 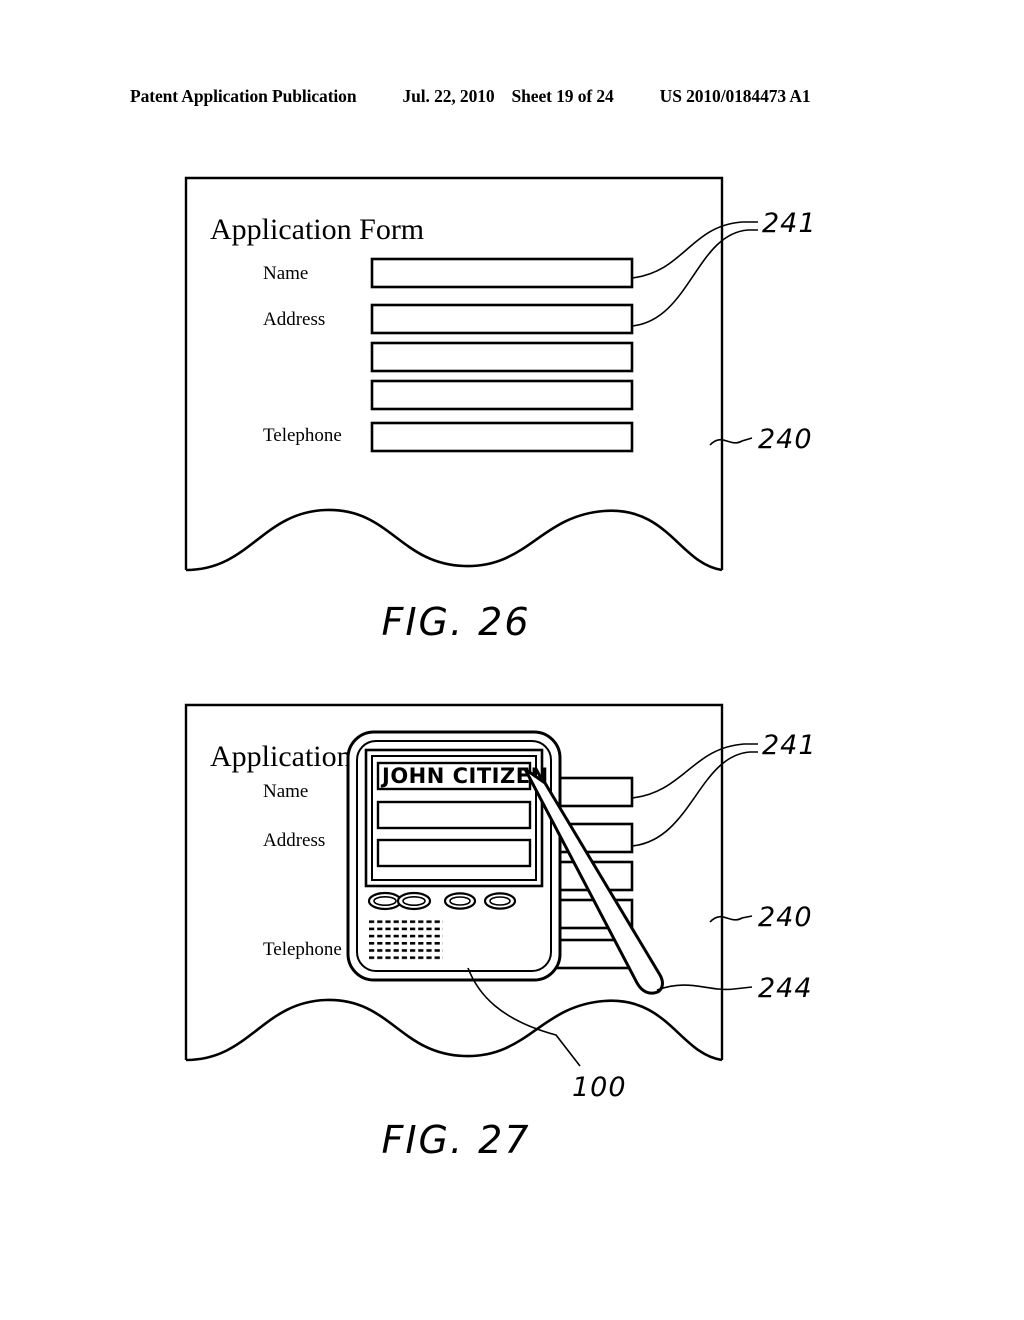 What do you see at coordinates (317, 229) in the screenshot?
I see `form-title-26: Application Form` at bounding box center [317, 229].